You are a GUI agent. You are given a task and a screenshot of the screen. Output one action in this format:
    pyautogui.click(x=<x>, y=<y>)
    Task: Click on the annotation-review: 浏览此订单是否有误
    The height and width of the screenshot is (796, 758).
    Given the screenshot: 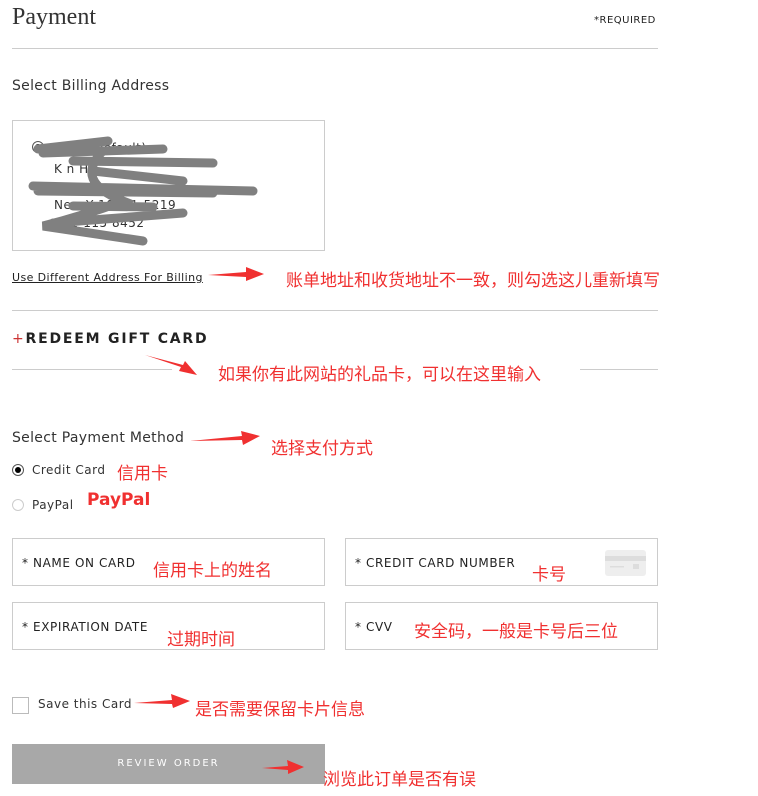 What is the action you would take?
    pyautogui.click(x=399, y=780)
    